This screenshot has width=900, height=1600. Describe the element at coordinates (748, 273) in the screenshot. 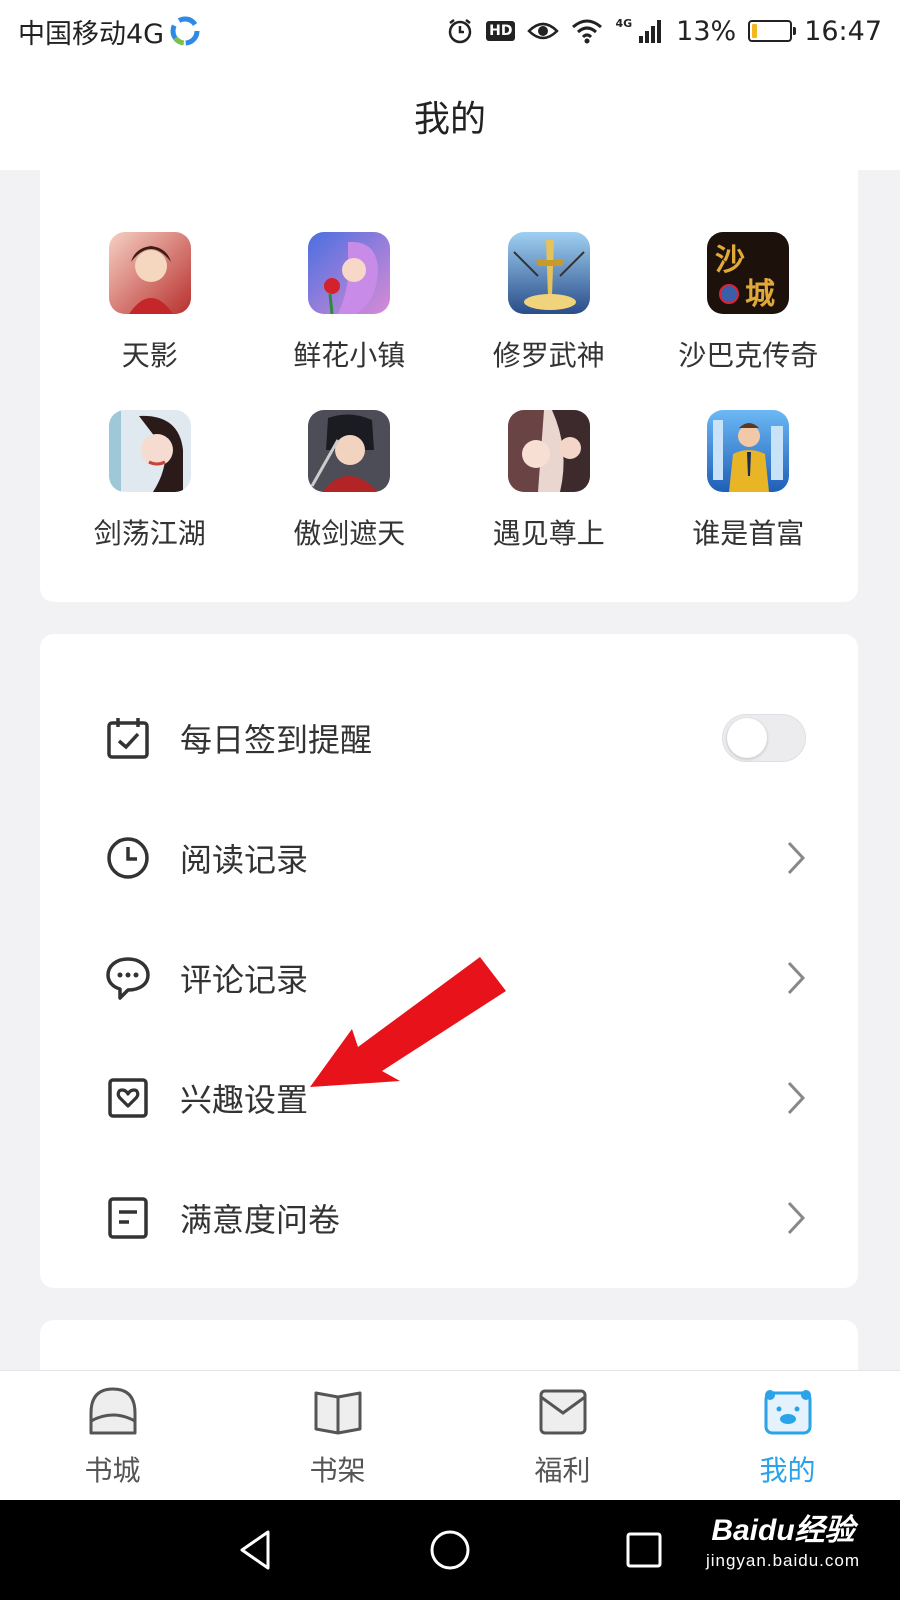

I see `game-shabake-icon: 沙城` at that location.